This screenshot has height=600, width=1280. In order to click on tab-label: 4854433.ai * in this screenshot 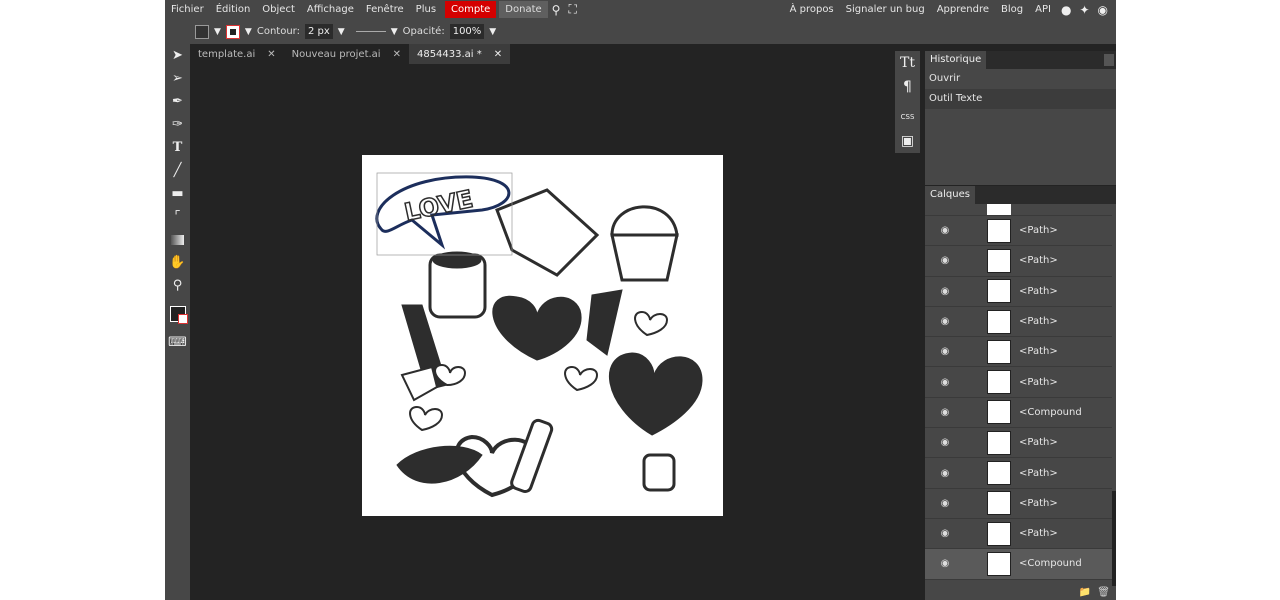, I will do `click(449, 54)`.